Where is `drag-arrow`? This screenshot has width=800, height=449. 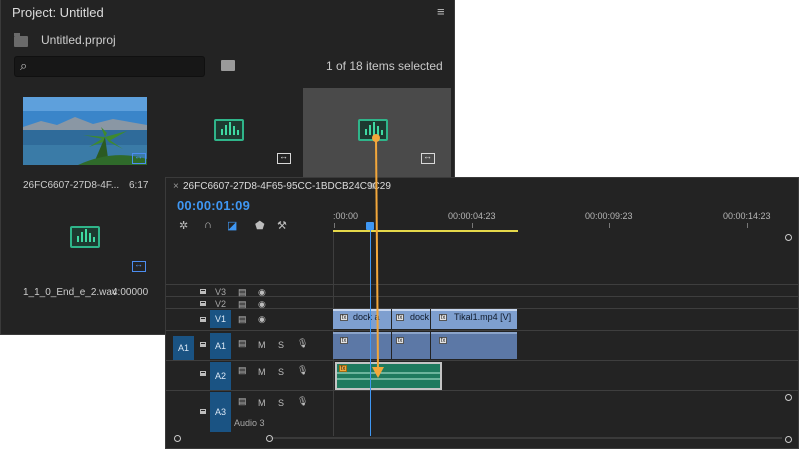 drag-arrow is located at coordinates (378, 256).